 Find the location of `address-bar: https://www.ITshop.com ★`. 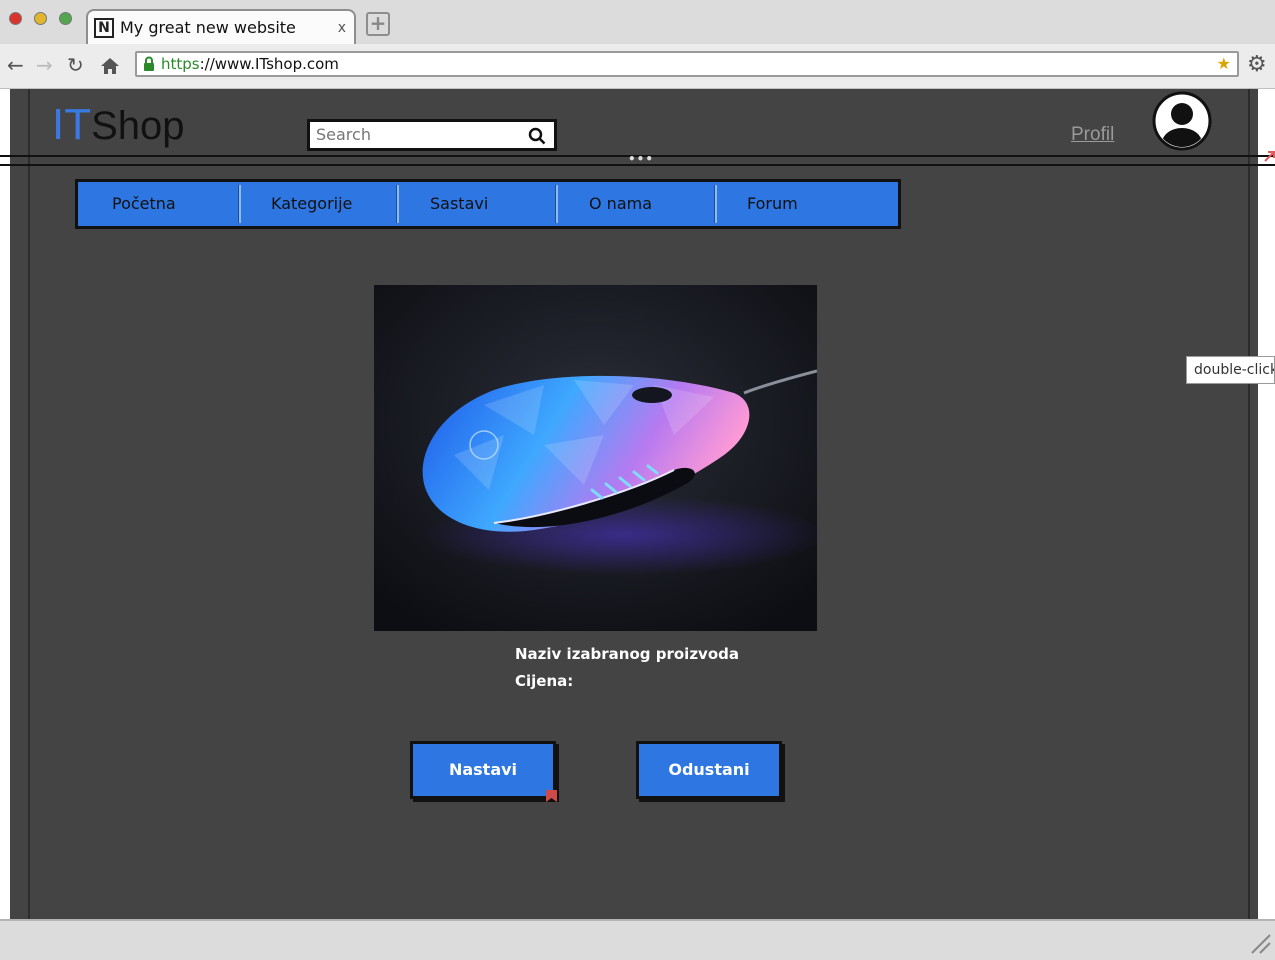

address-bar: https://www.ITshop.com ★ is located at coordinates (687, 64).